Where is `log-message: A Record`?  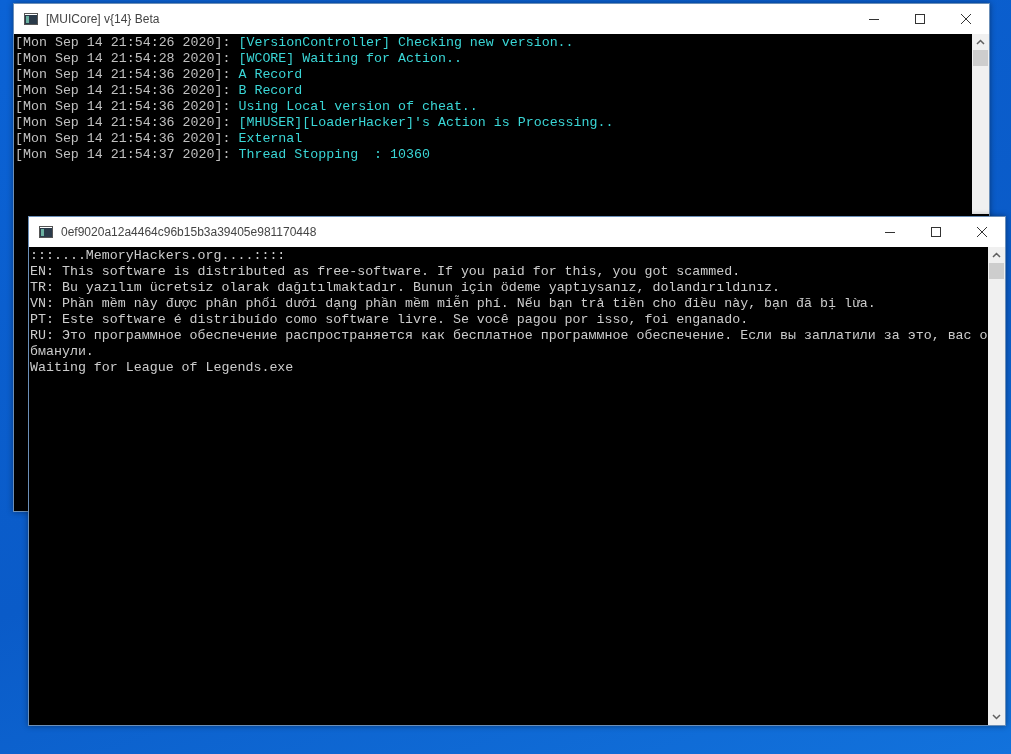
log-message: A Record is located at coordinates (270, 74).